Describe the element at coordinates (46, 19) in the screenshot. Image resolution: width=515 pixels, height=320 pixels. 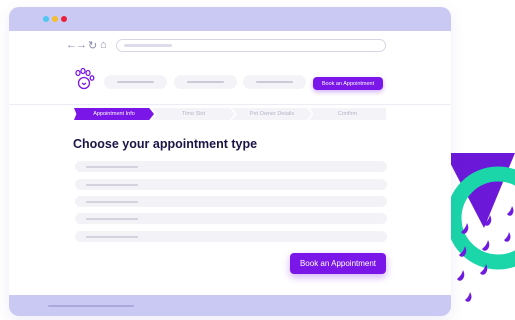
I see `window-minimize-dot` at that location.